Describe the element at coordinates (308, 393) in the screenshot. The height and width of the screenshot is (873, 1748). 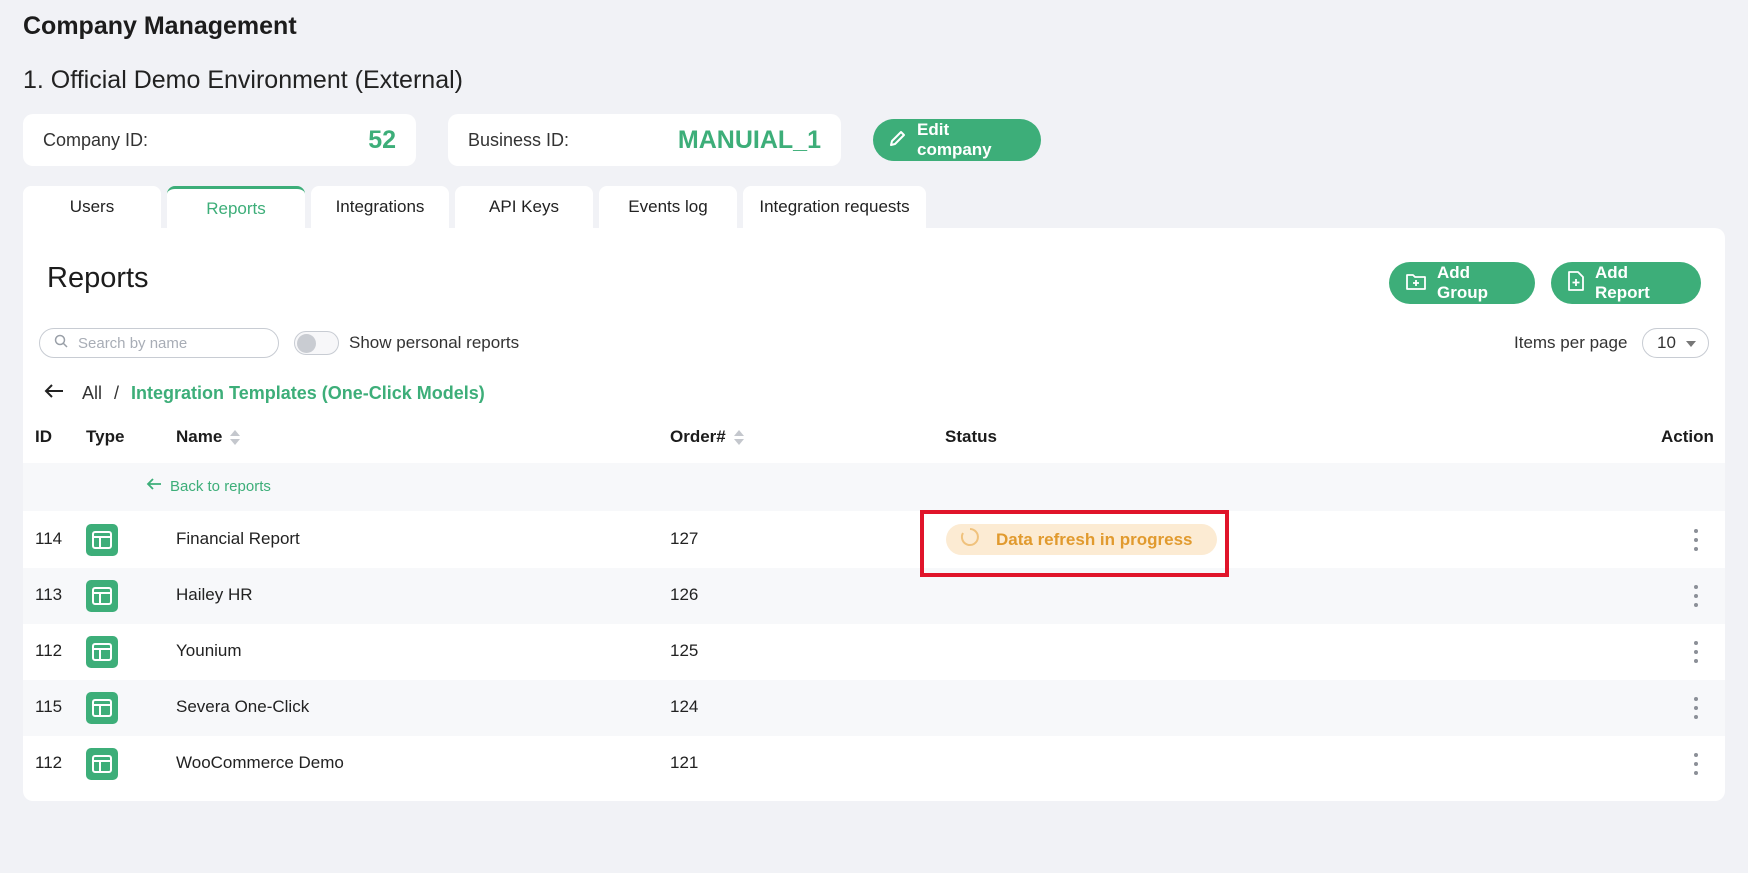
I see `breadcrumb-current: Integration Templates (One-Click Models)` at that location.